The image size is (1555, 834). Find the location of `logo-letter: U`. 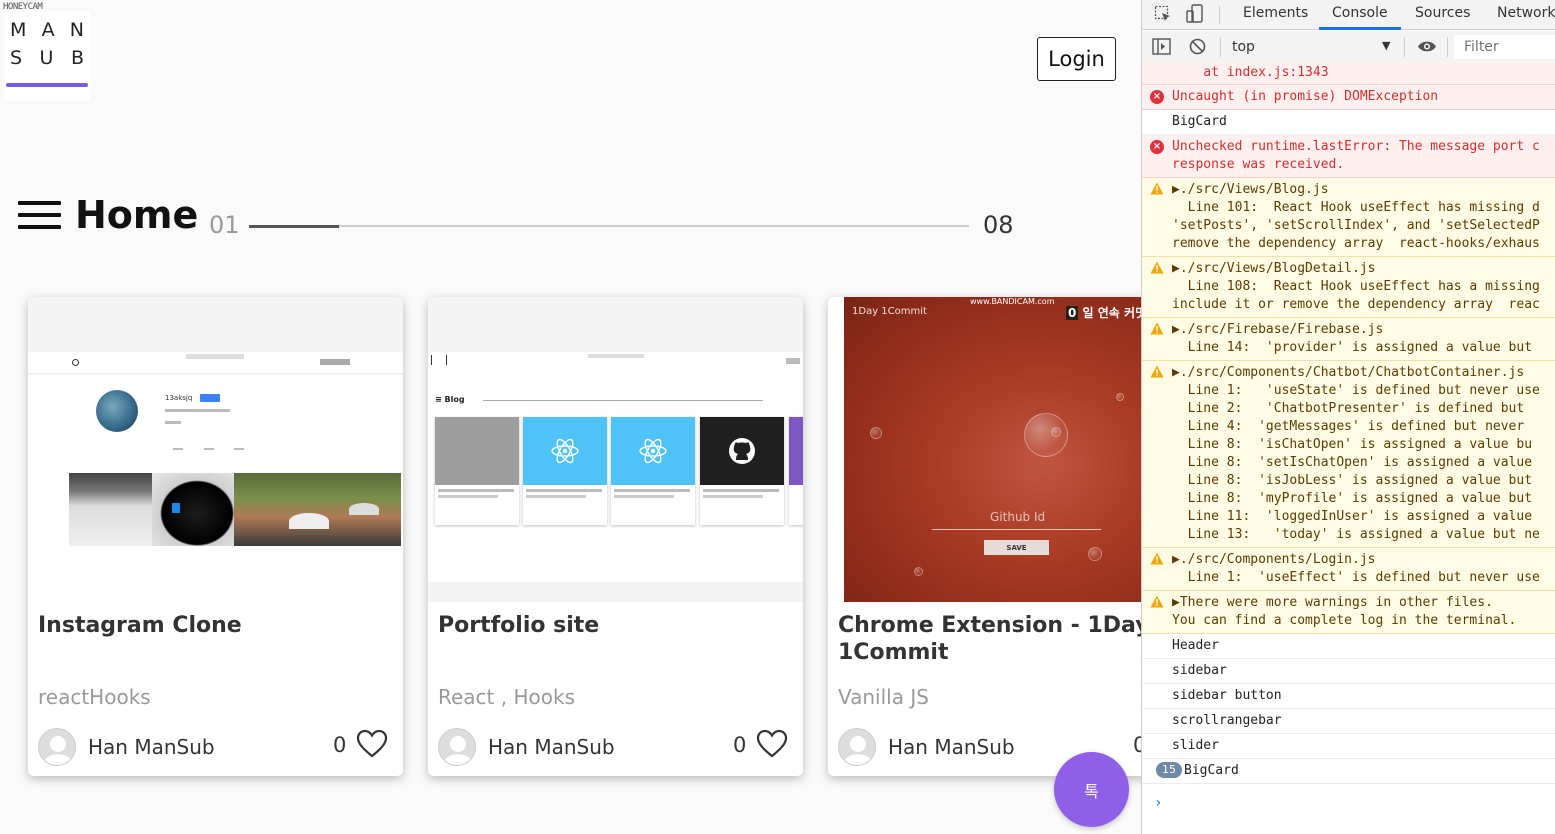

logo-letter: U is located at coordinates (46, 58).